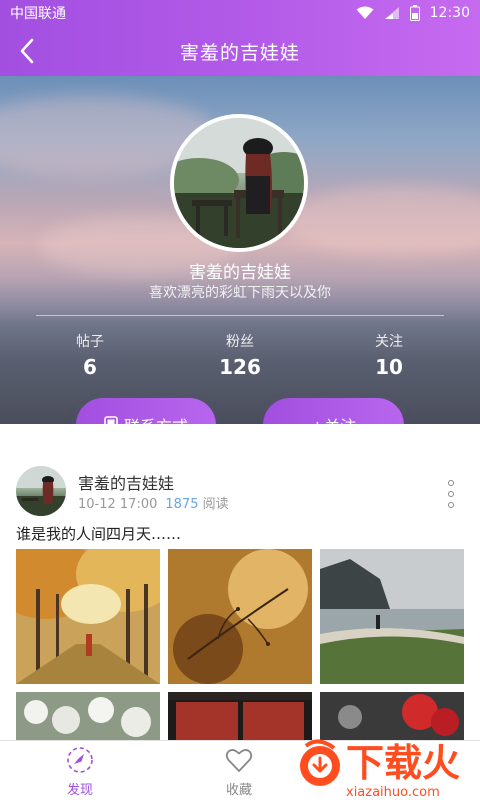 The width and height of the screenshot is (480, 800). What do you see at coordinates (182, 504) in the screenshot?
I see `read-count: 1875` at bounding box center [182, 504].